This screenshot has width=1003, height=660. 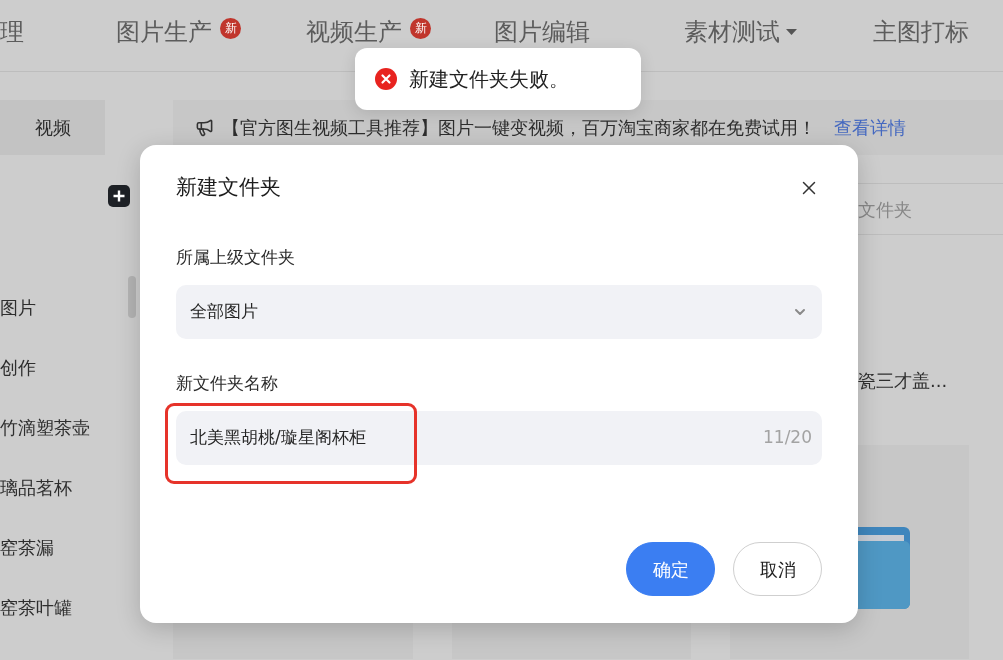 I want to click on field-label: 所属上级文件夹, so click(x=236, y=257).